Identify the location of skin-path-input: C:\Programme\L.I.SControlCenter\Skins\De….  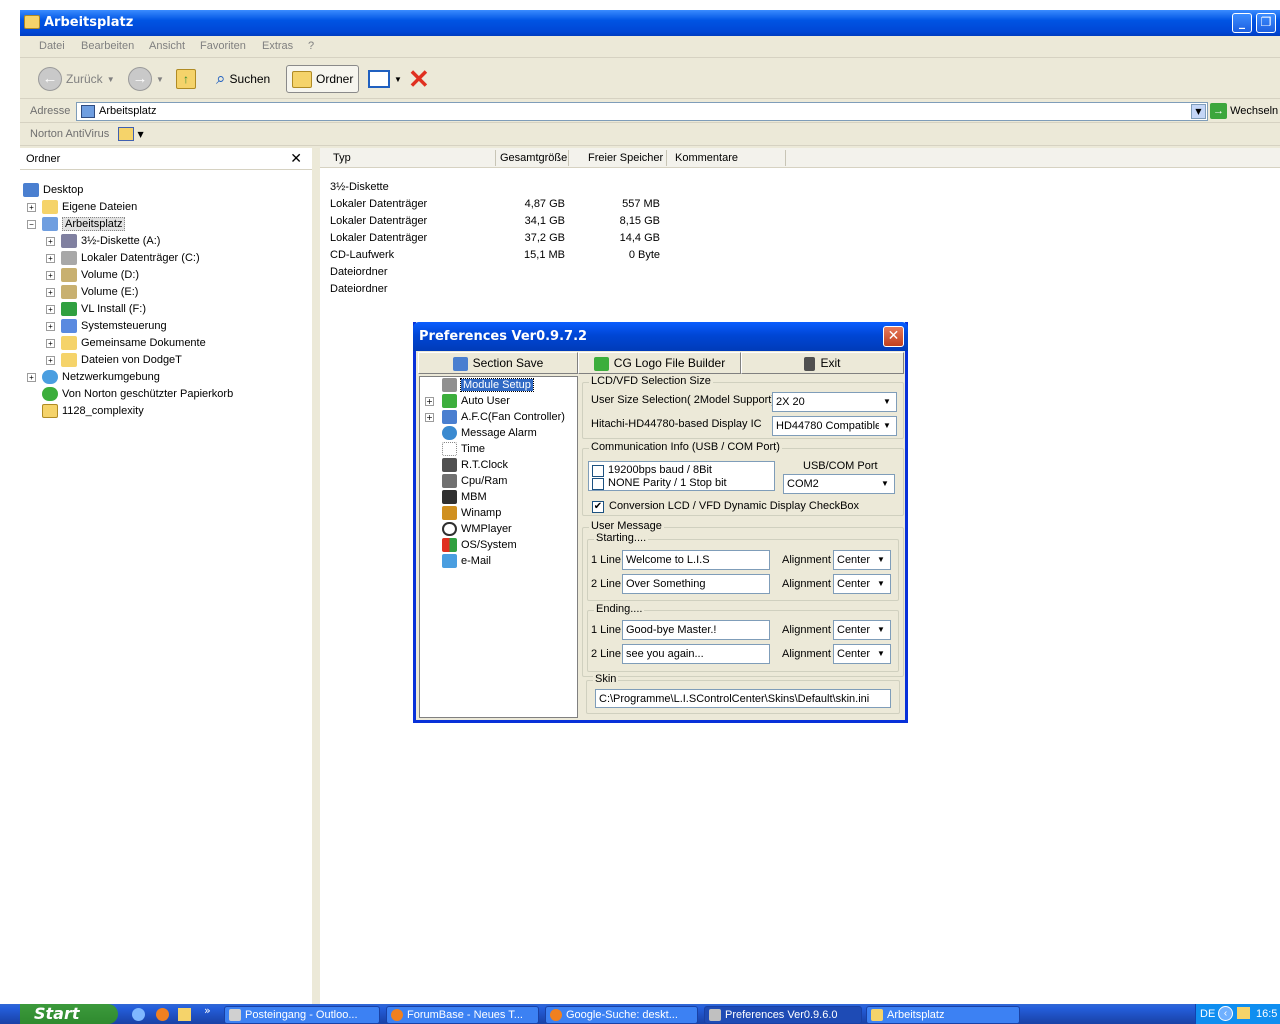
(743, 698).